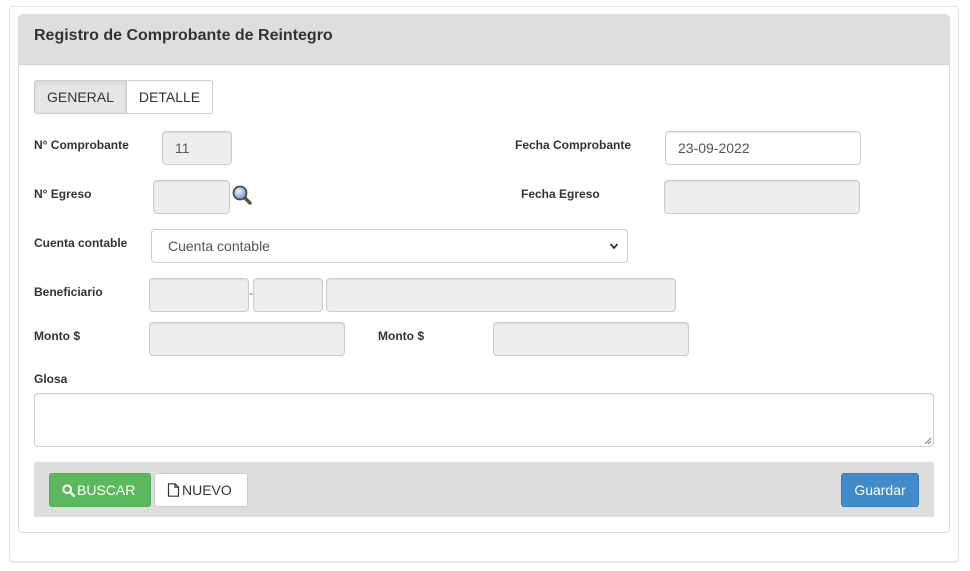 The height and width of the screenshot is (571, 970). I want to click on tab-group: GENERAL DETALLE, so click(124, 97).